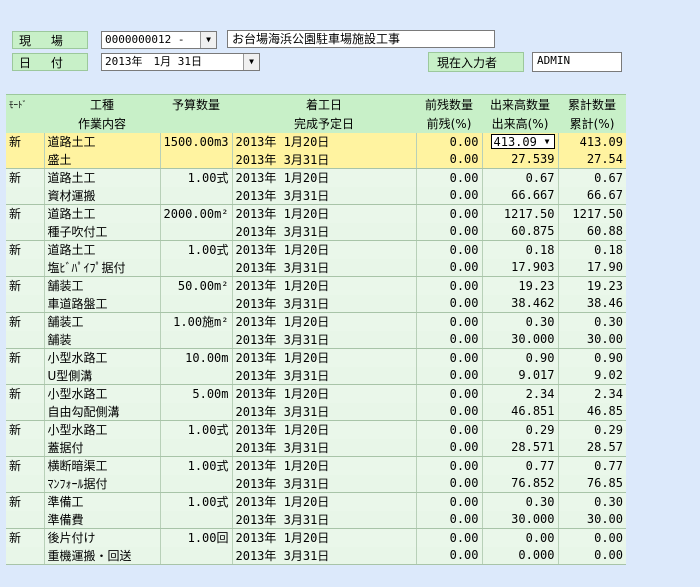 Image resolution: width=700 pixels, height=587 pixels. I want to click on table-row-sub: U型側溝 2013年 3月31日 0.00 9.017 9.02, so click(316, 375).